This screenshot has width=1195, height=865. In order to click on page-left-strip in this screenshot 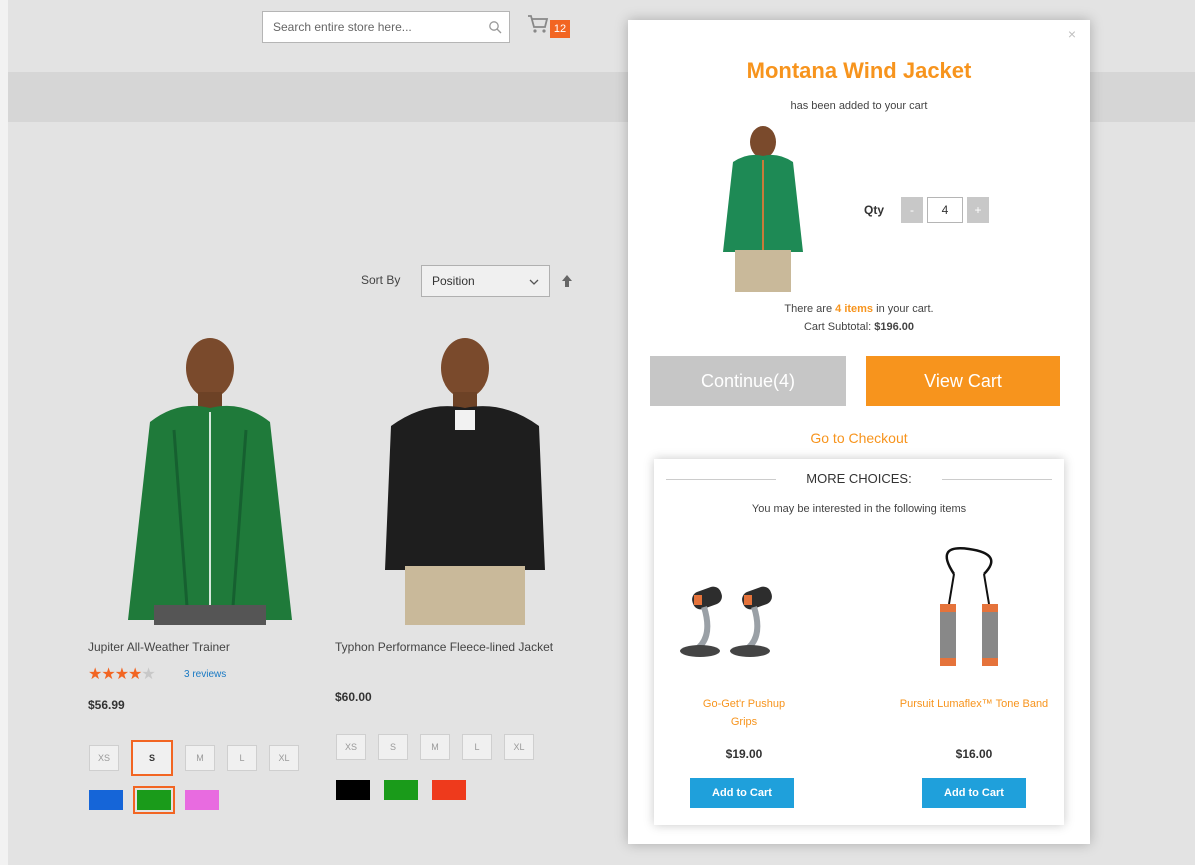, I will do `click(4, 432)`.